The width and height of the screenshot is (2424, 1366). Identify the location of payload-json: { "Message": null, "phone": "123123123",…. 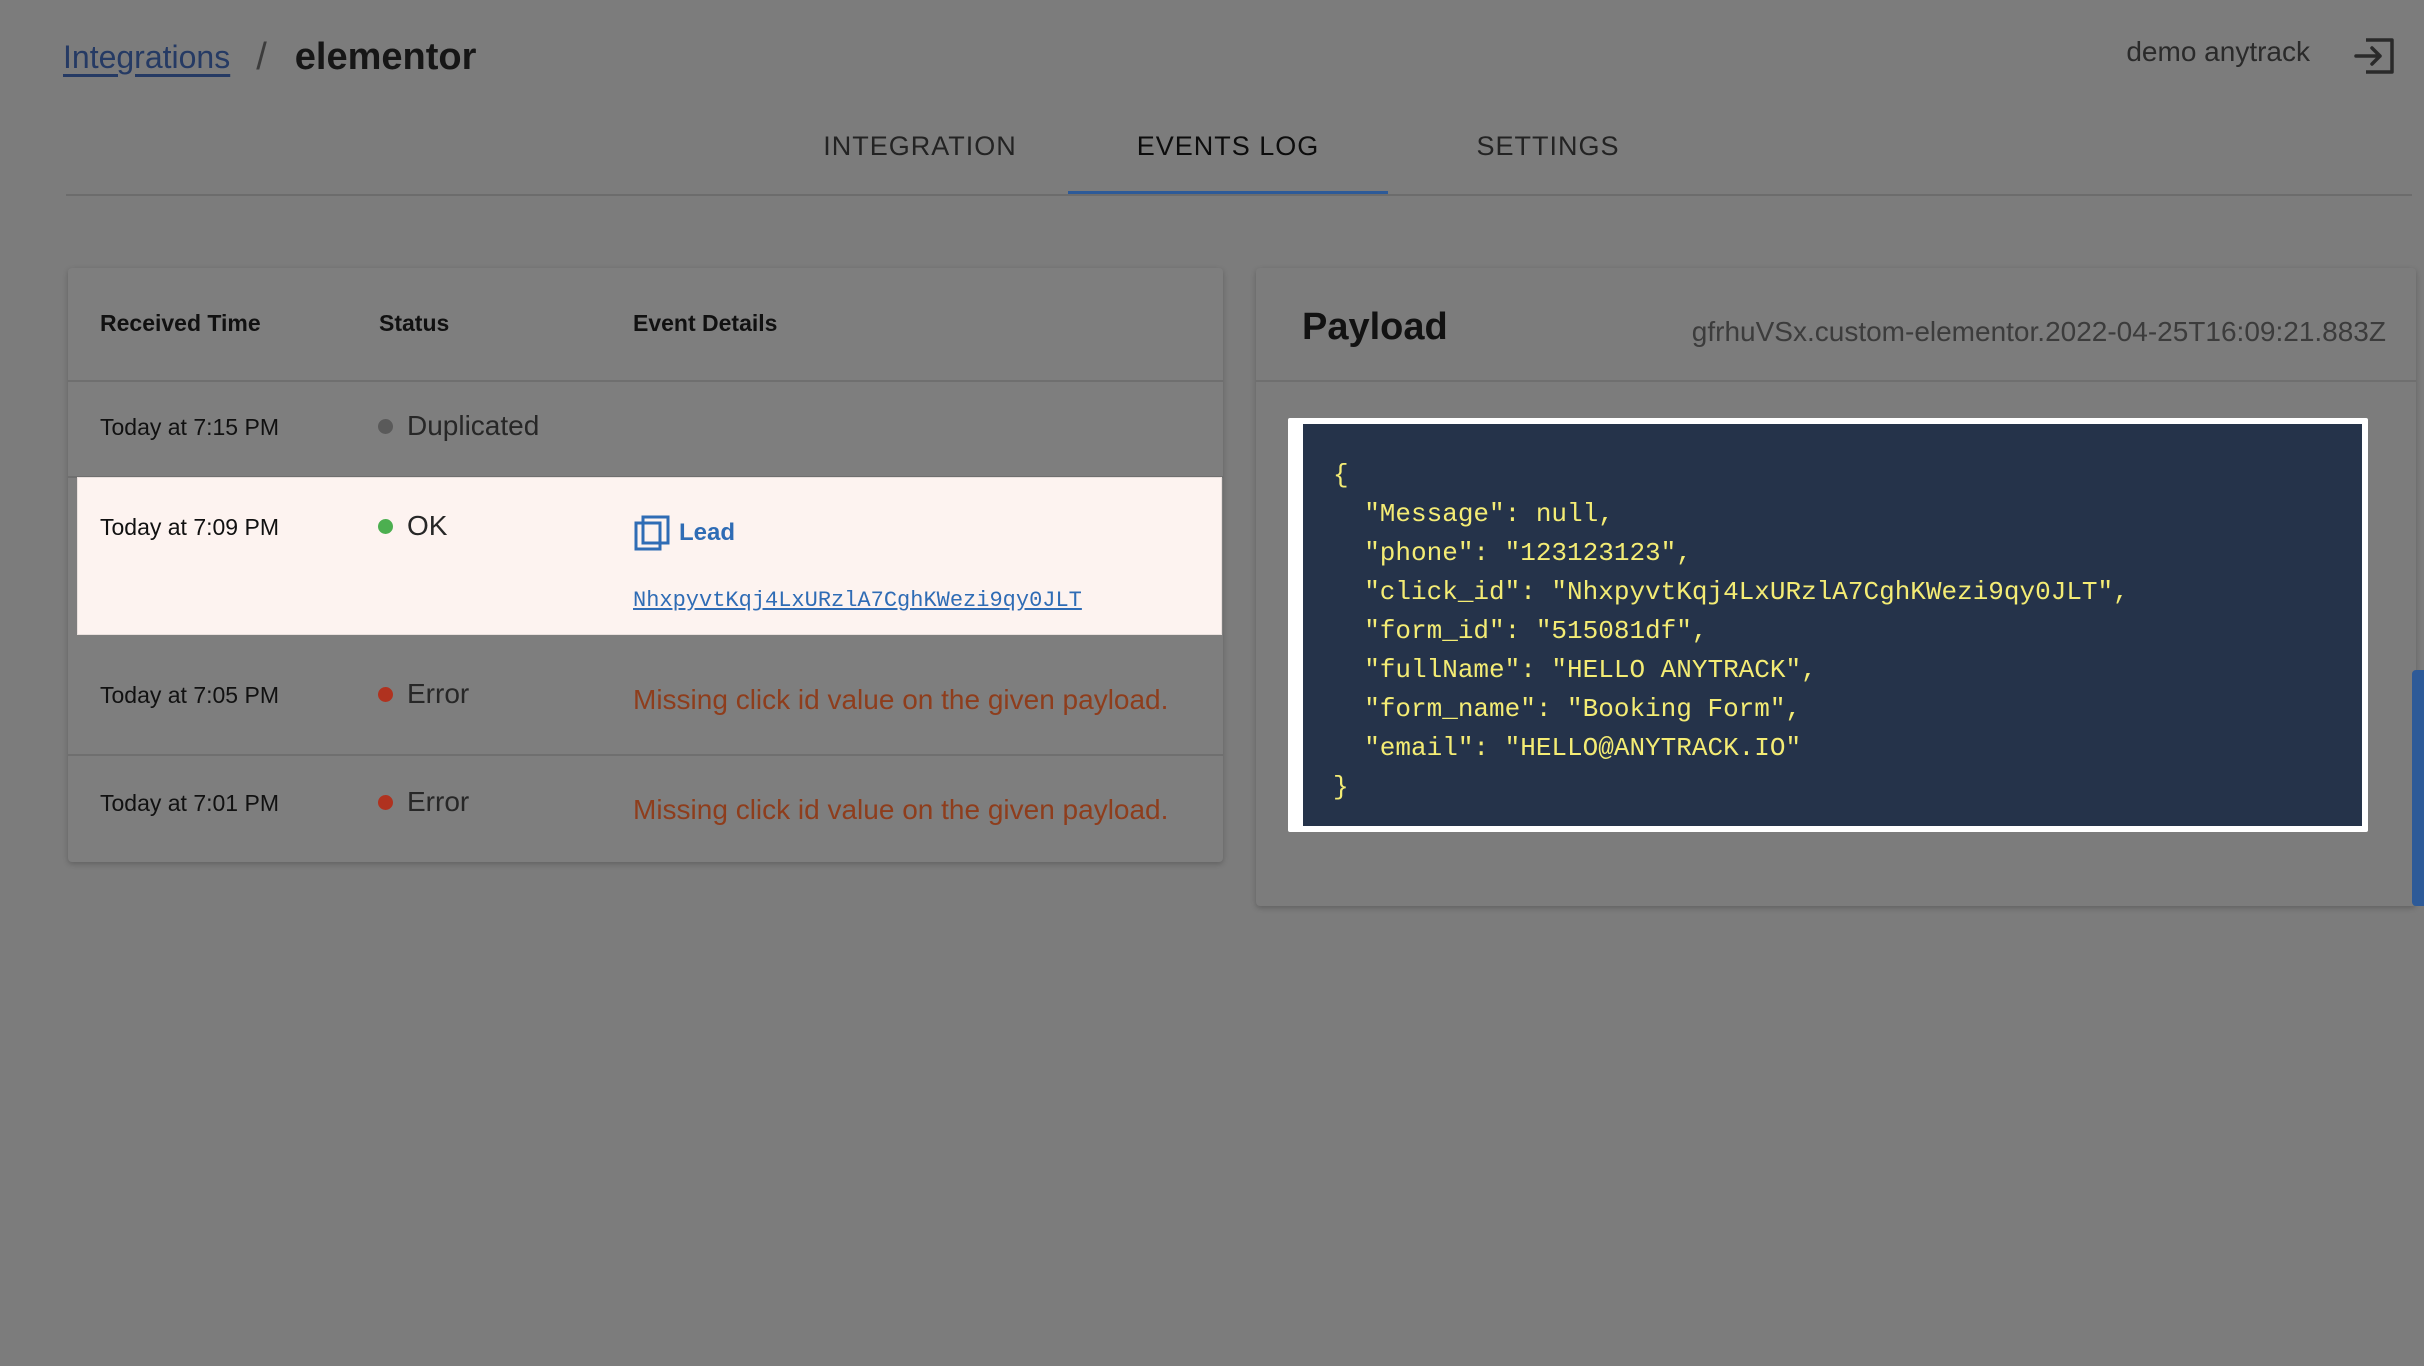
(1731, 631).